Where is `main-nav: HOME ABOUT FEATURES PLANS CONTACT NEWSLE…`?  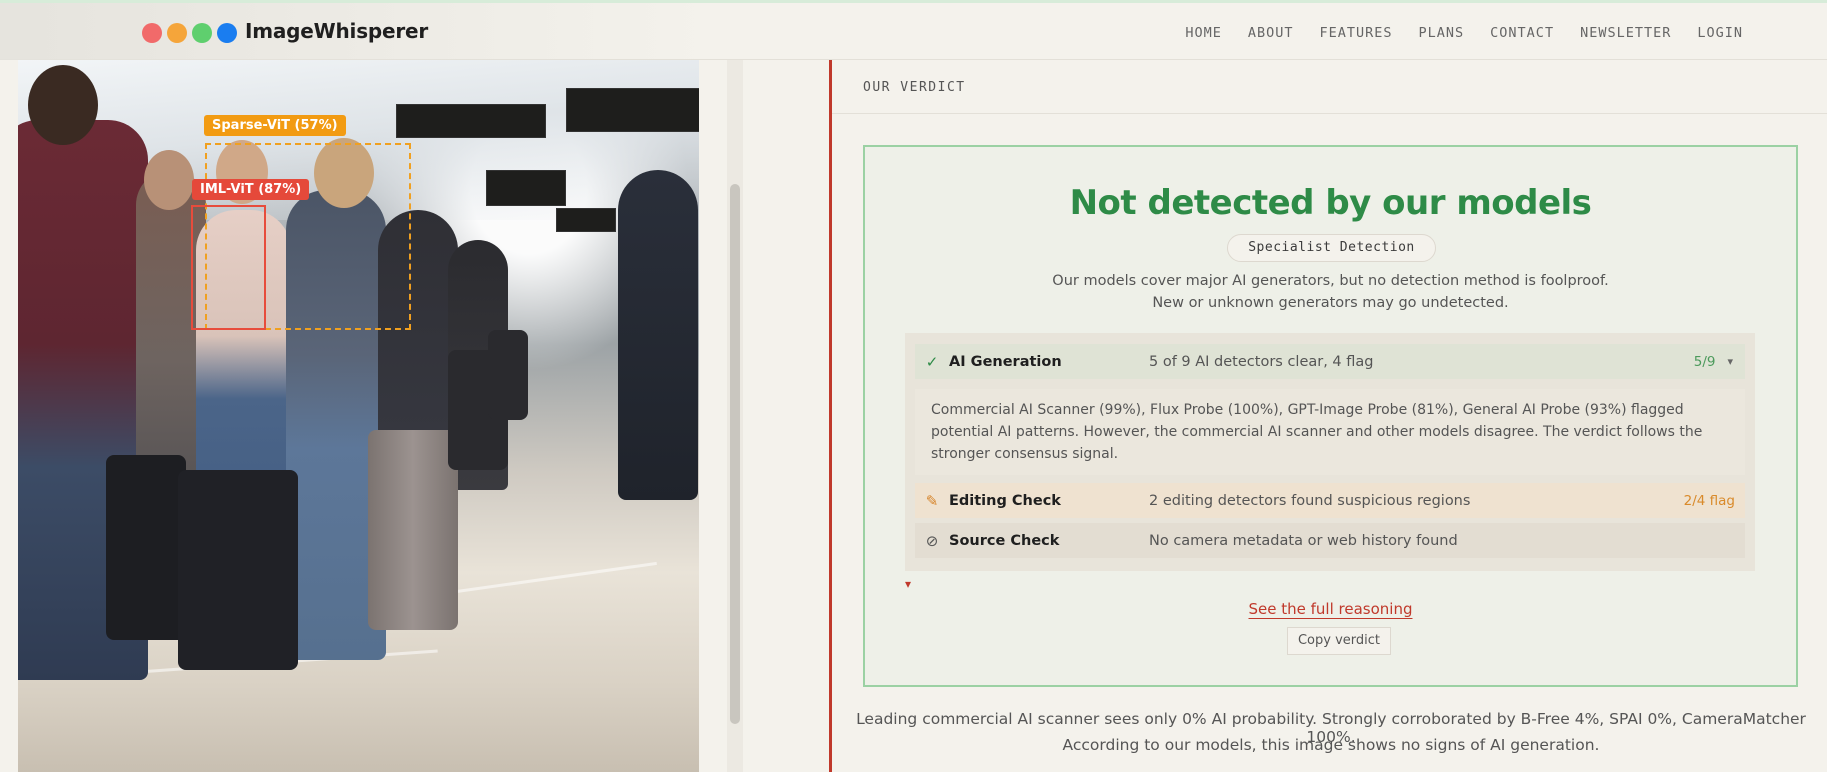
main-nav: HOME ABOUT FEATURES PLANS CONTACT NEWSLE… is located at coordinates (1464, 33).